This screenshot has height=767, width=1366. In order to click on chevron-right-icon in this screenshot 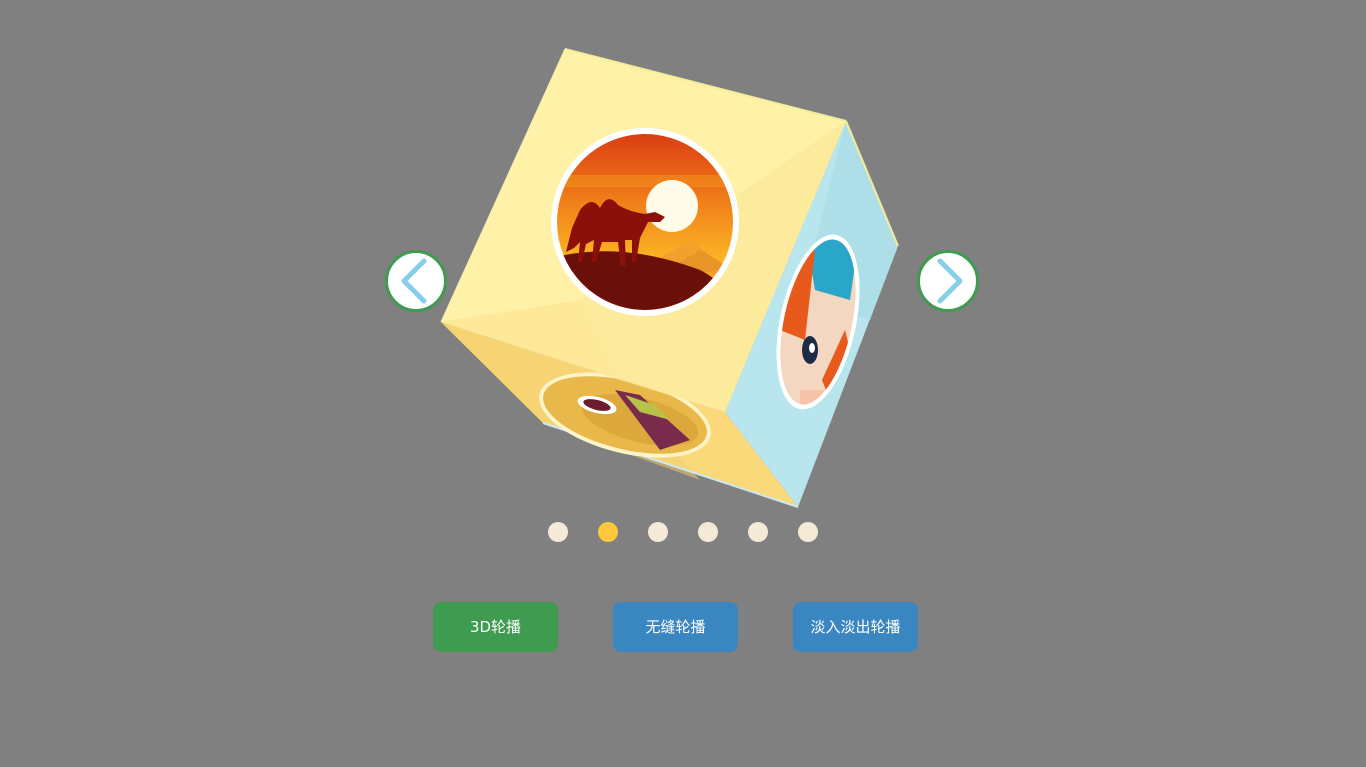, I will do `click(950, 281)`.